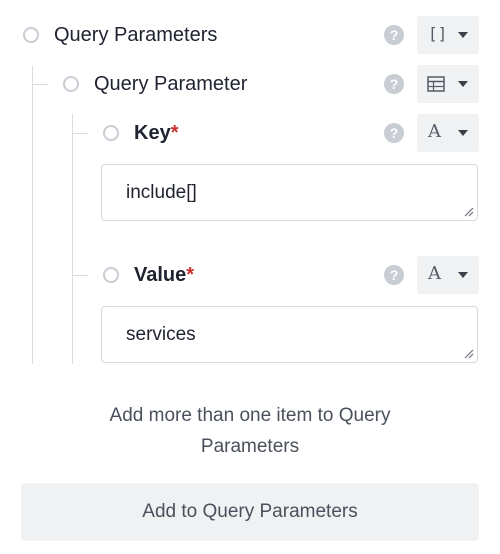  What do you see at coordinates (289, 192) in the screenshot?
I see `key-input: include[]` at bounding box center [289, 192].